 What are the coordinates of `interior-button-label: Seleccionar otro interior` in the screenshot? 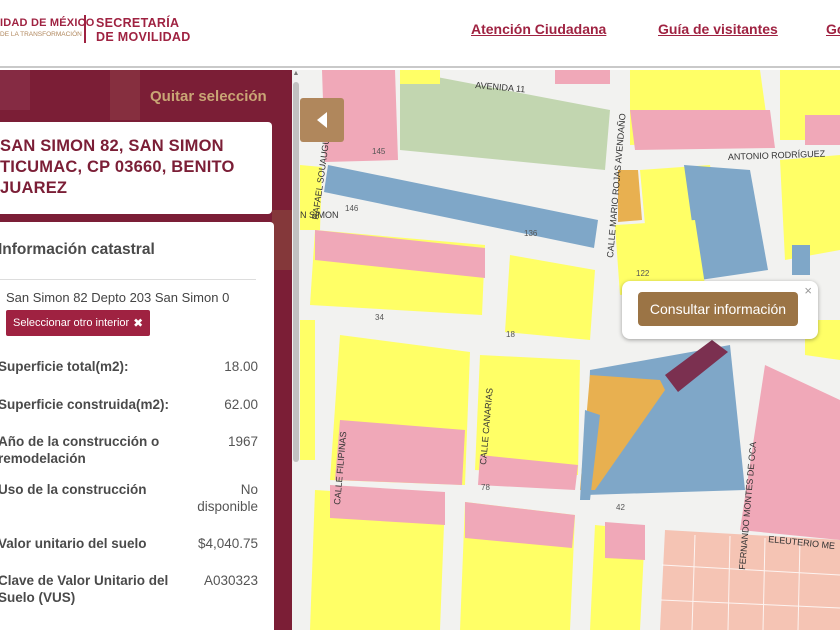 It's located at (71, 323).